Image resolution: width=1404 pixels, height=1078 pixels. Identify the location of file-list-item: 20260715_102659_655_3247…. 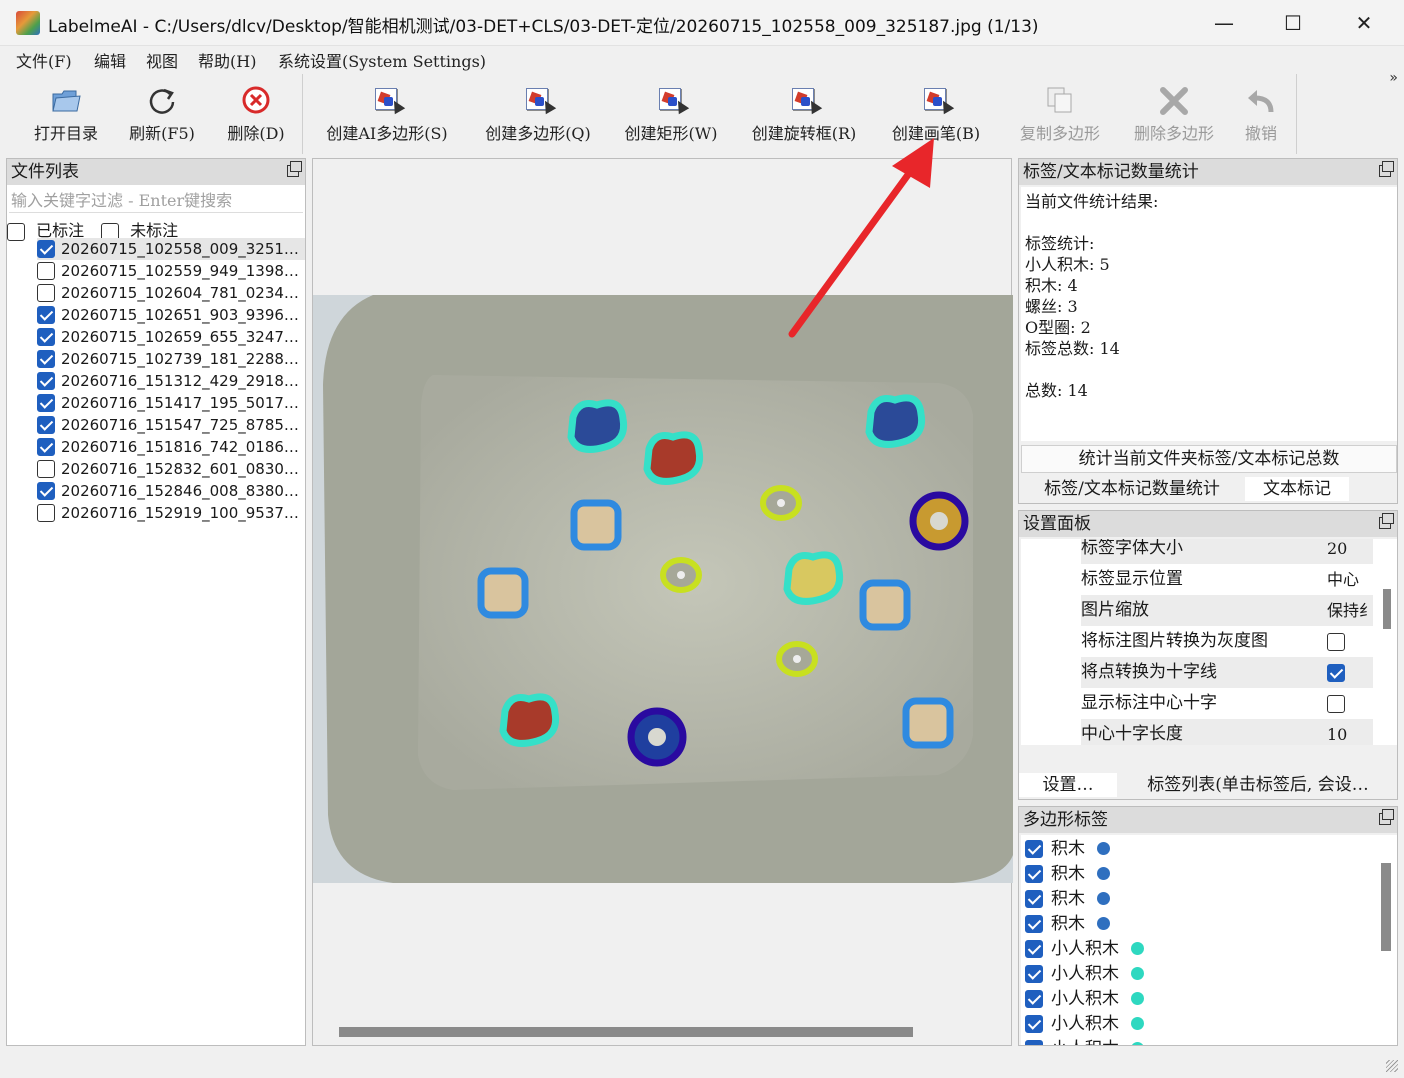
(171, 337).